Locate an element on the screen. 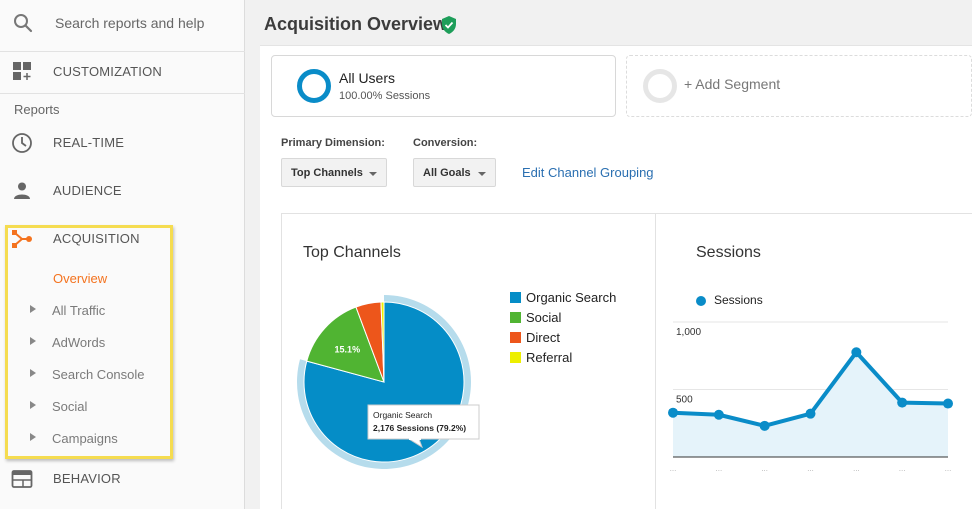 This screenshot has height=509, width=972. sidebar-item-customization: CUSTOMIZATION is located at coordinates (122, 73).